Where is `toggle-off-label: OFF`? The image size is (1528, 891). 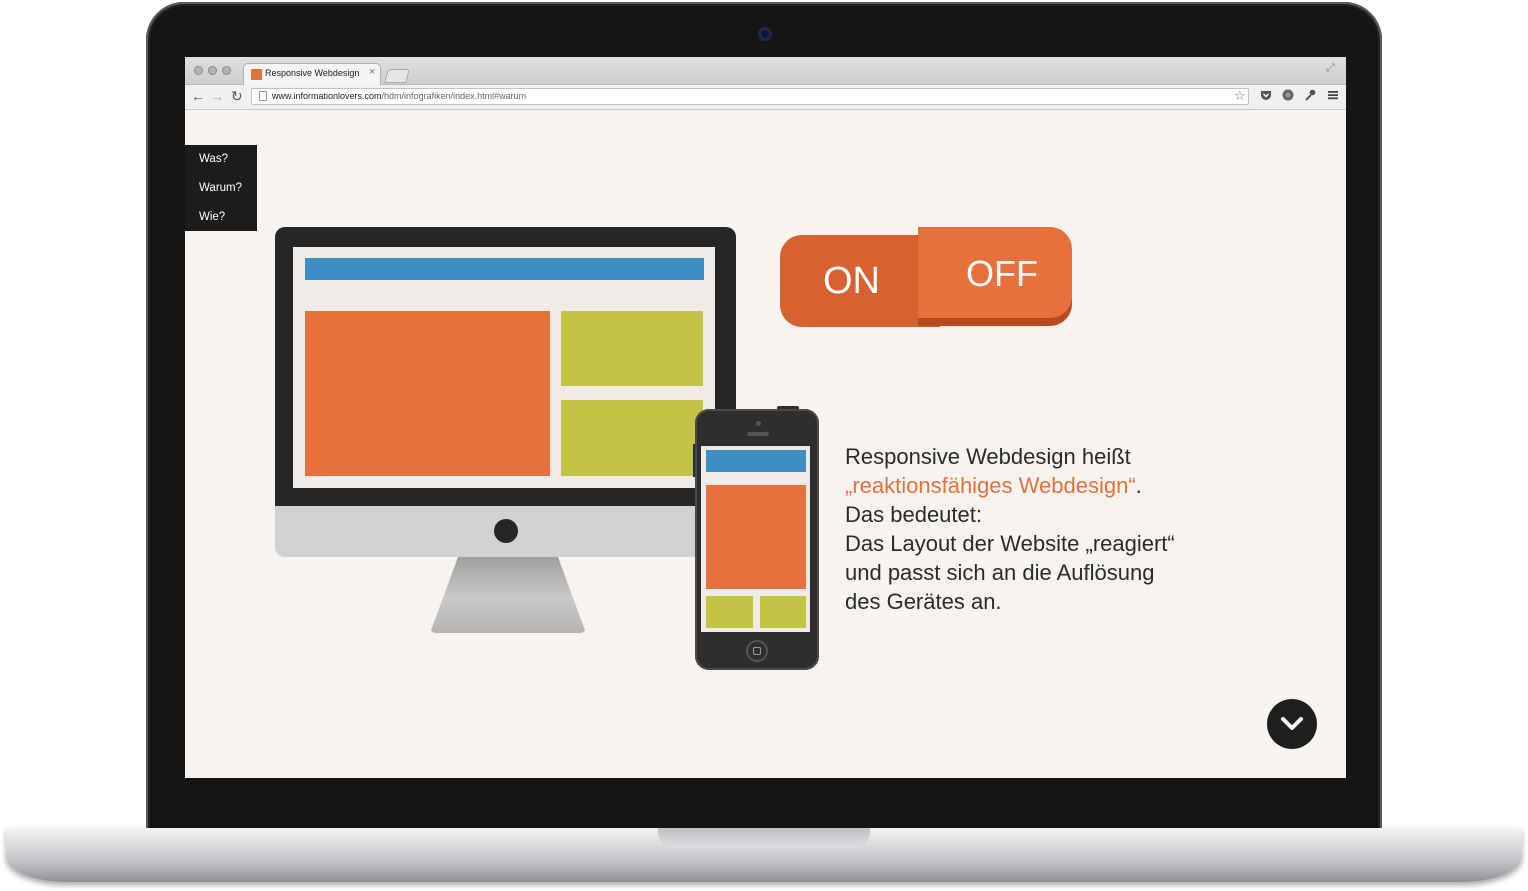
toggle-off-label: OFF is located at coordinates (1002, 273).